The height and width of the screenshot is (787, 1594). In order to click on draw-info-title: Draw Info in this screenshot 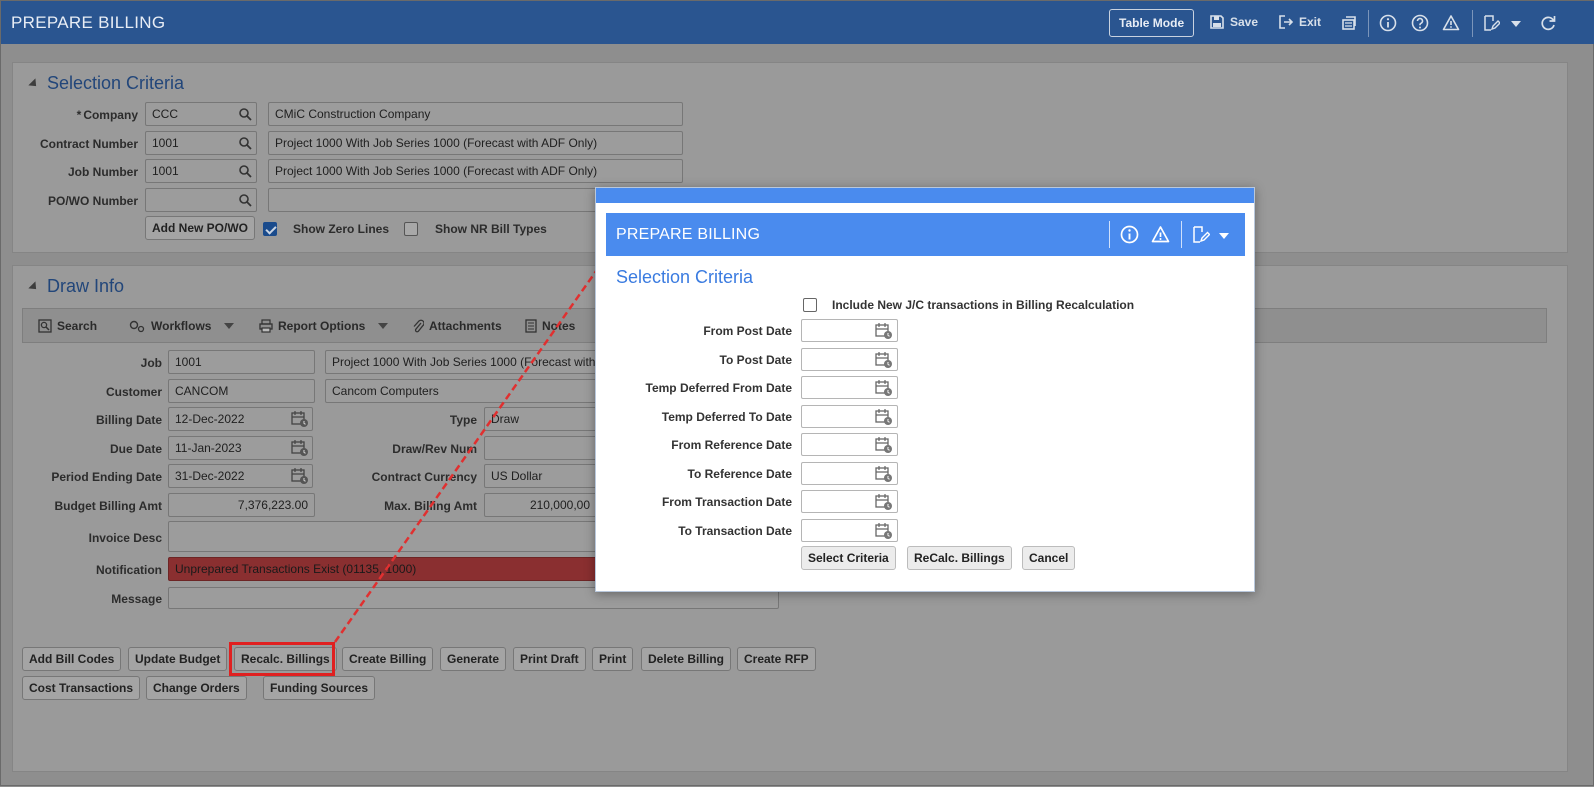, I will do `click(76, 286)`.